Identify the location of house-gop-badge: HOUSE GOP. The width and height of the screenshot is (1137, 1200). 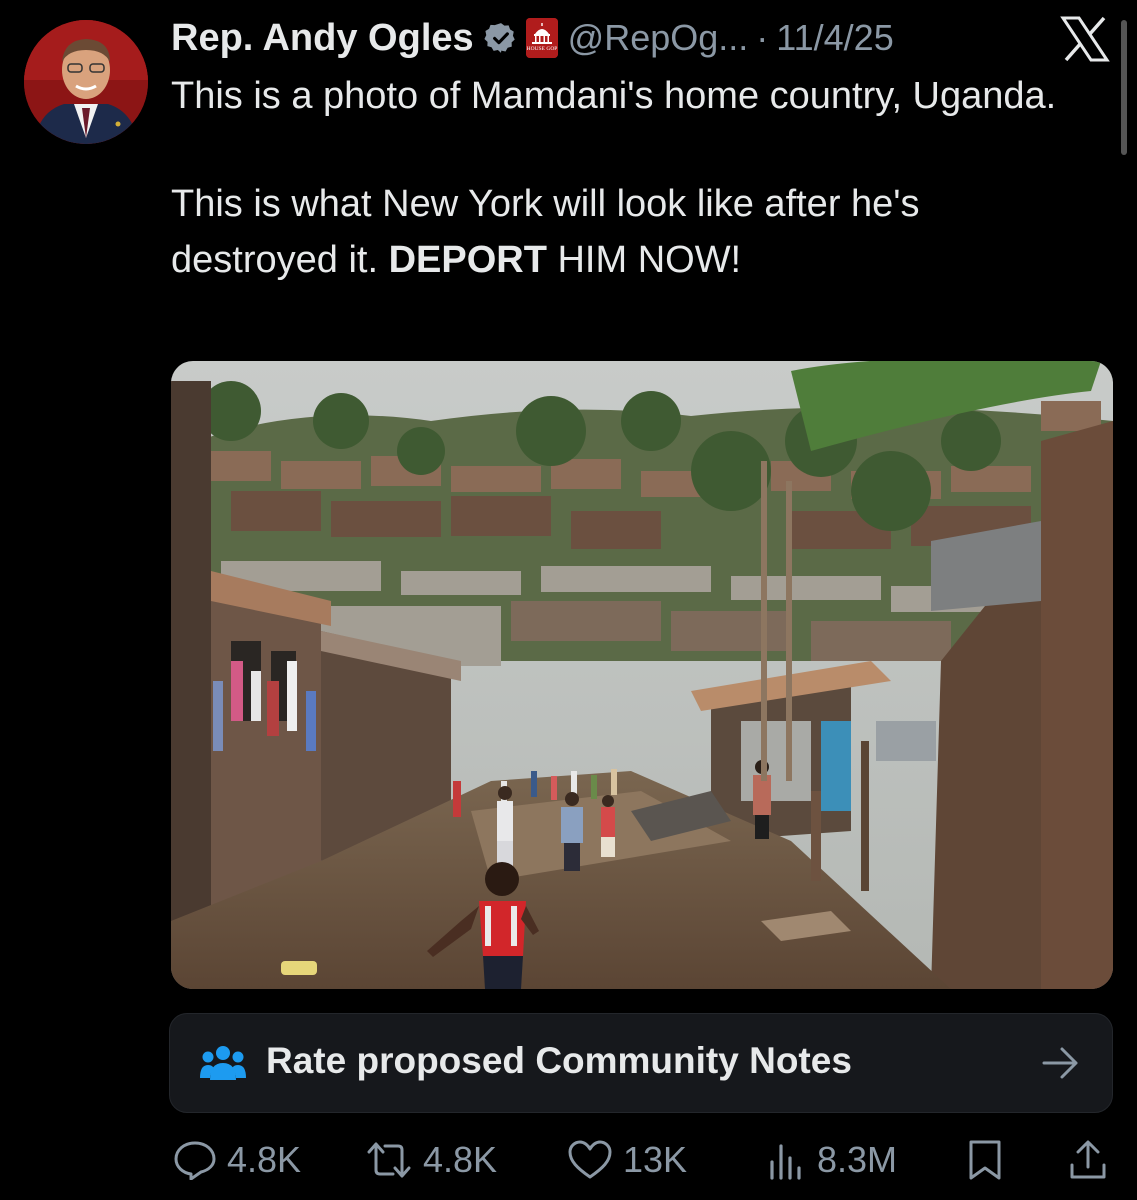
(541, 38).